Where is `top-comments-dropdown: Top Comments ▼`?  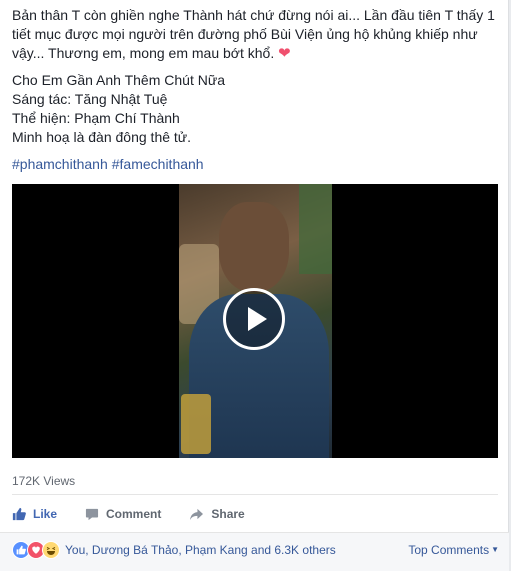 top-comments-dropdown: Top Comments ▼ is located at coordinates (453, 550).